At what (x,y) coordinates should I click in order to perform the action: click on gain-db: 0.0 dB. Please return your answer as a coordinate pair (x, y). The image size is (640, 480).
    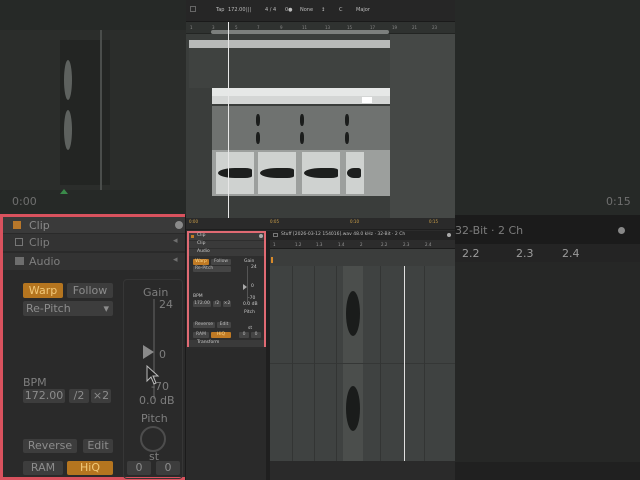
    Looking at the image, I should click on (250, 304).